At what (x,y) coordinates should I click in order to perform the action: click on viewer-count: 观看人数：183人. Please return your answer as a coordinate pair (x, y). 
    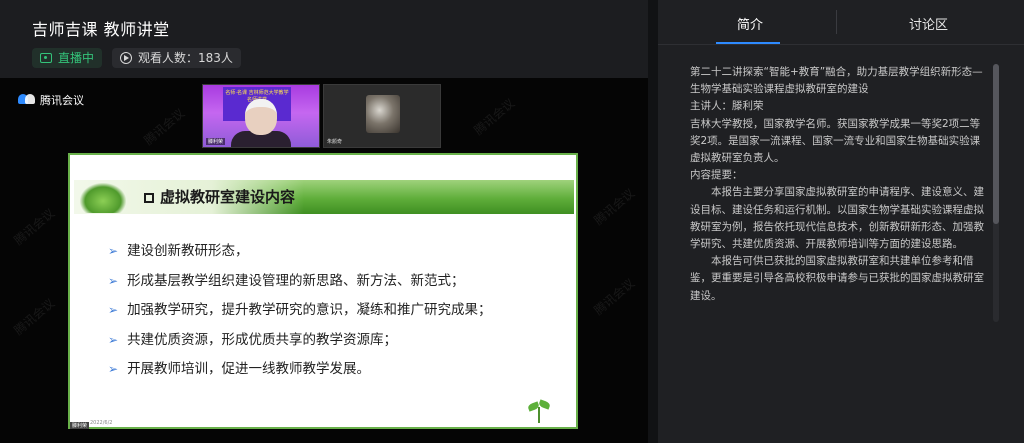
    Looking at the image, I should click on (176, 58).